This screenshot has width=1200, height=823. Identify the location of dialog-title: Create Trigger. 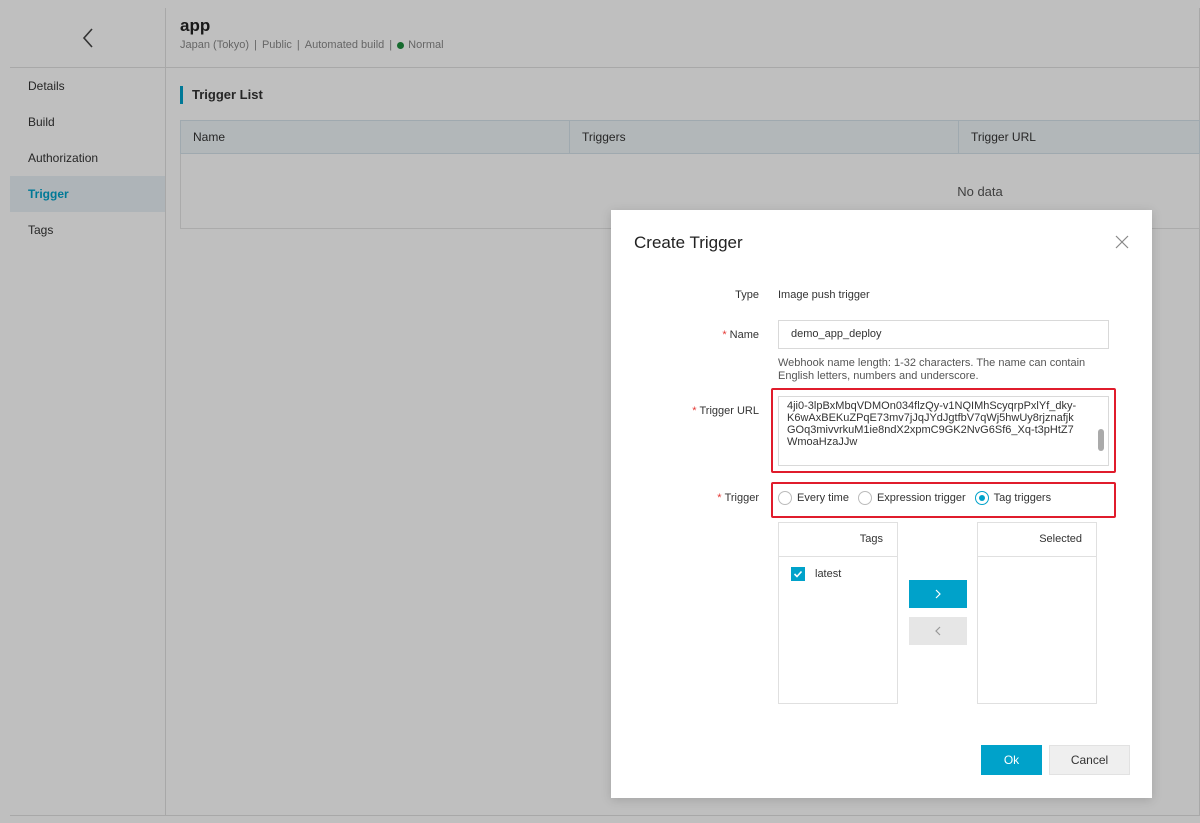
(688, 242).